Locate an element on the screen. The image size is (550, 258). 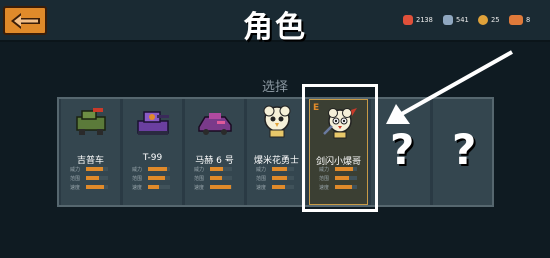
pointer-arrow-icon is located at coordinates (449, 87).